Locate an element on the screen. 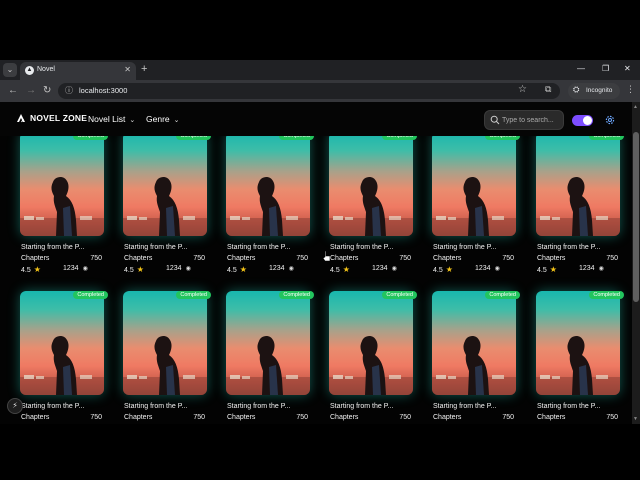 This screenshot has width=640, height=480. letterbox-bottom is located at coordinates (320, 452).